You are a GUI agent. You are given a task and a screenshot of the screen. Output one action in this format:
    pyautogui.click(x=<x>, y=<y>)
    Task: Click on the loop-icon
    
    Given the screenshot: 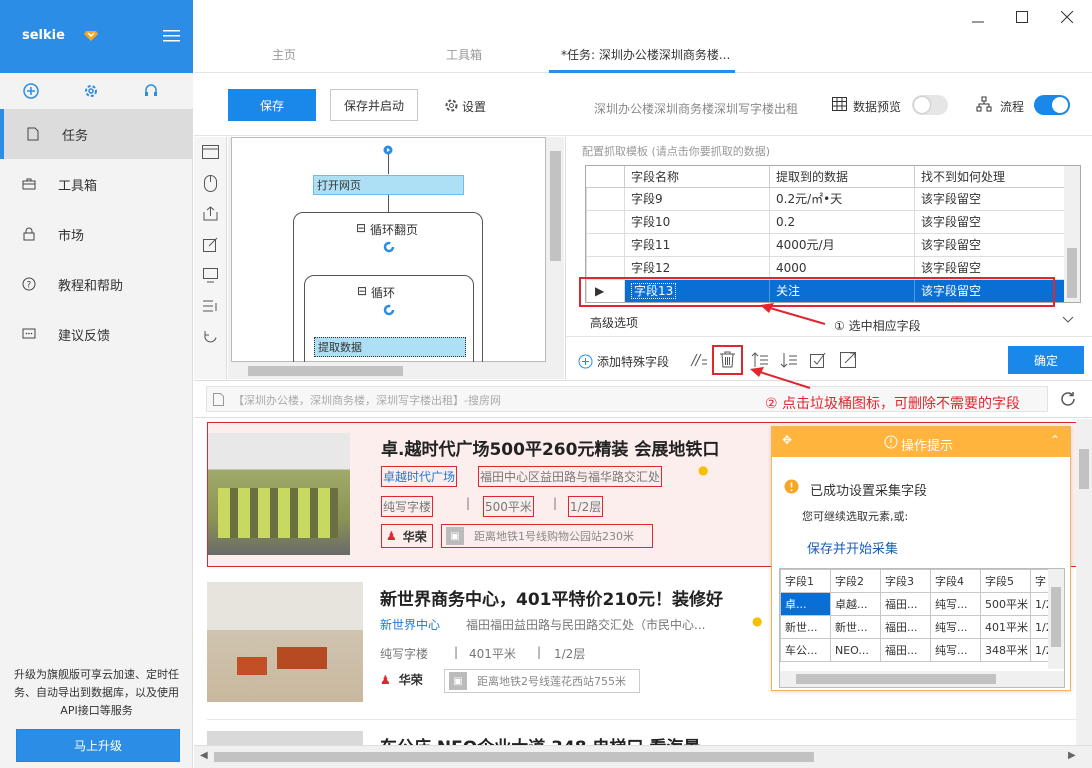 What is the action you would take?
    pyautogui.click(x=389, y=311)
    